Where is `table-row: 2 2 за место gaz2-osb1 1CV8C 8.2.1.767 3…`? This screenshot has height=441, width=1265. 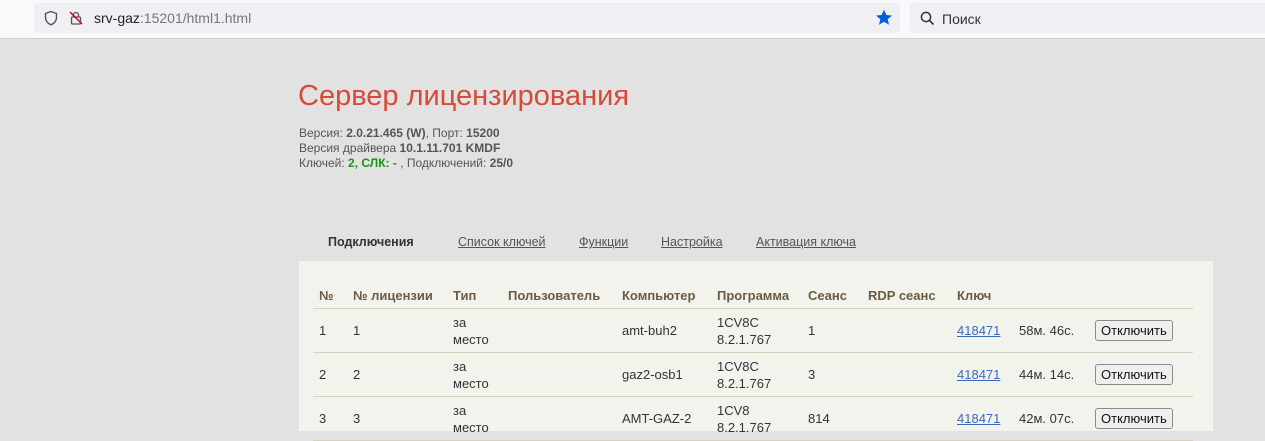
table-row: 2 2 за место gaz2-osb1 1CV8C 8.2.1.767 3… is located at coordinates (753, 374).